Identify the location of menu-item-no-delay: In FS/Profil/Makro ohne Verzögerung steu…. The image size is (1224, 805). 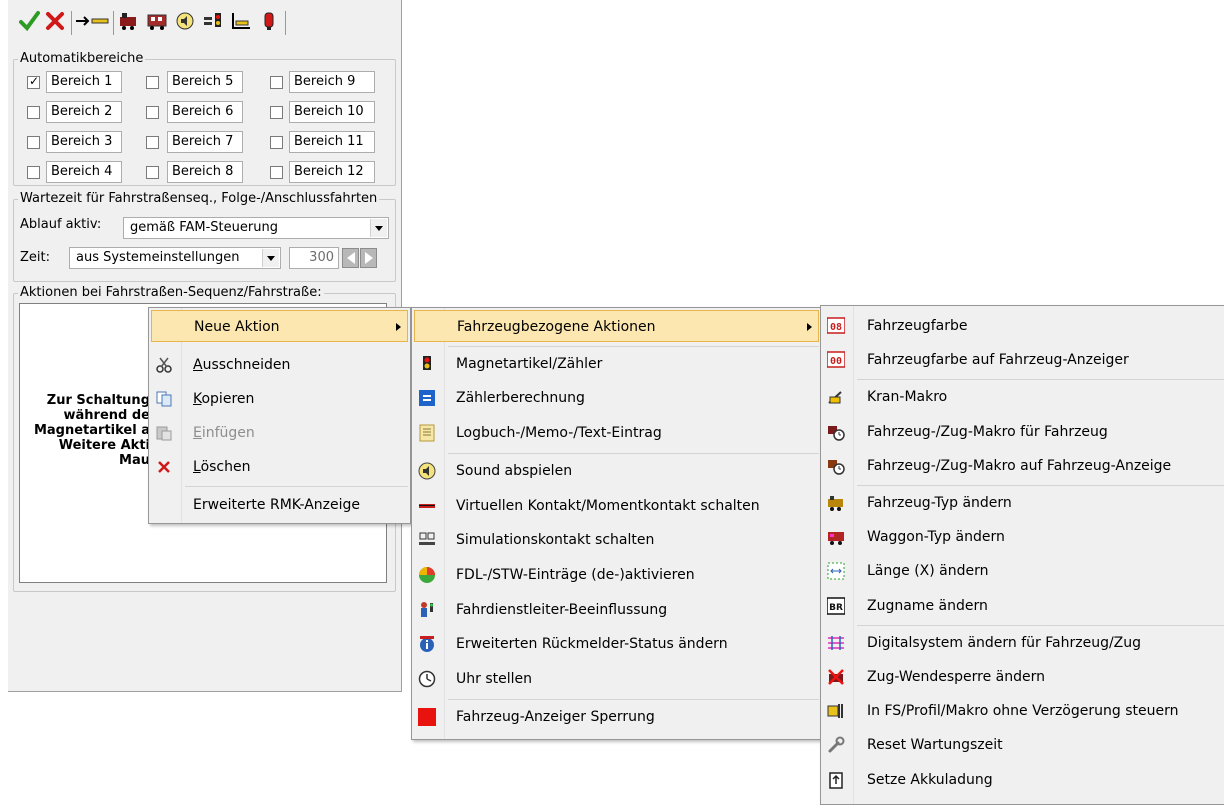
(1023, 711).